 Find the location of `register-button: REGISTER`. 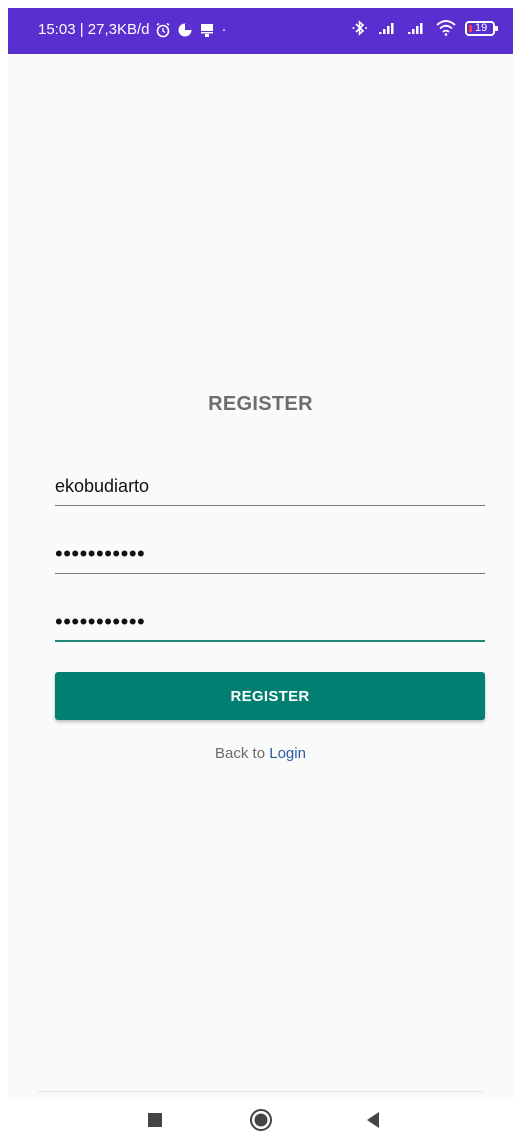

register-button: REGISTER is located at coordinates (270, 696).